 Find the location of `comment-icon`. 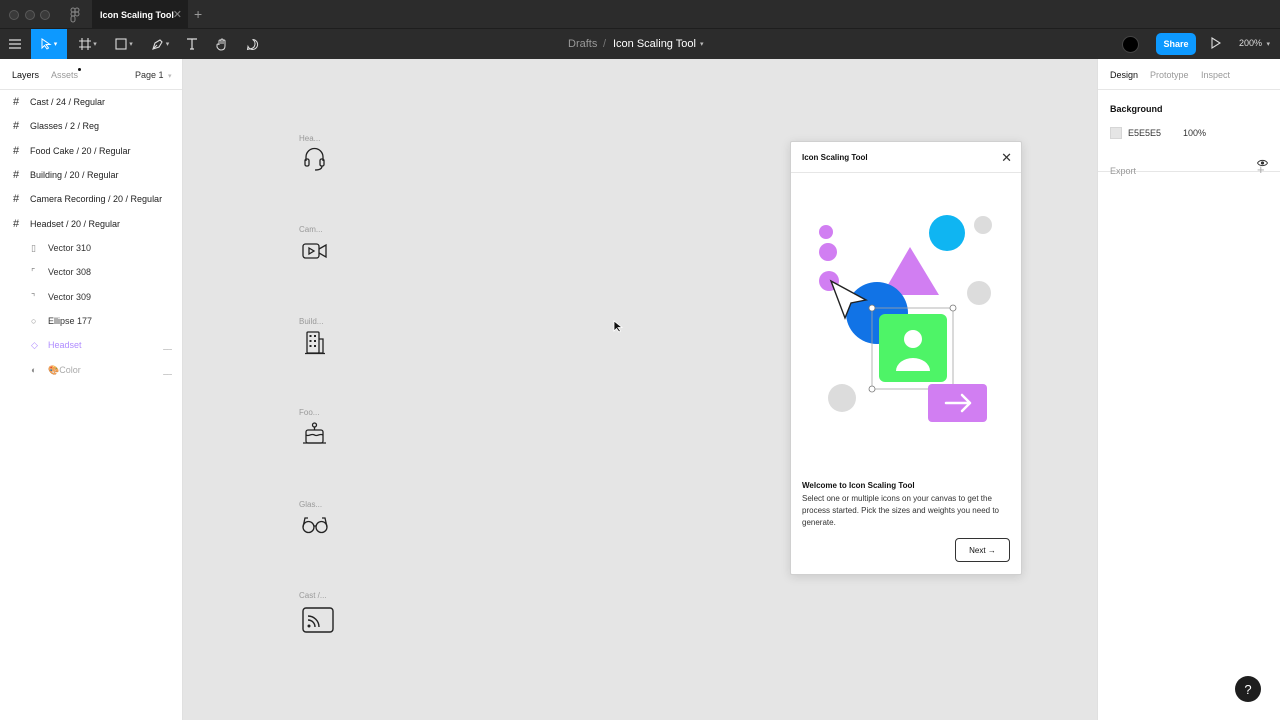

comment-icon is located at coordinates (252, 44).